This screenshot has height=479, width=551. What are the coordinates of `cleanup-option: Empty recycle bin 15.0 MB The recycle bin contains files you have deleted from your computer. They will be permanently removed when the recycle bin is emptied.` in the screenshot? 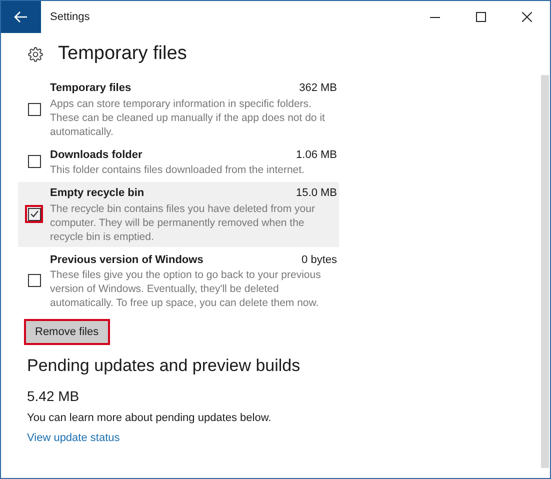 It's located at (178, 214).